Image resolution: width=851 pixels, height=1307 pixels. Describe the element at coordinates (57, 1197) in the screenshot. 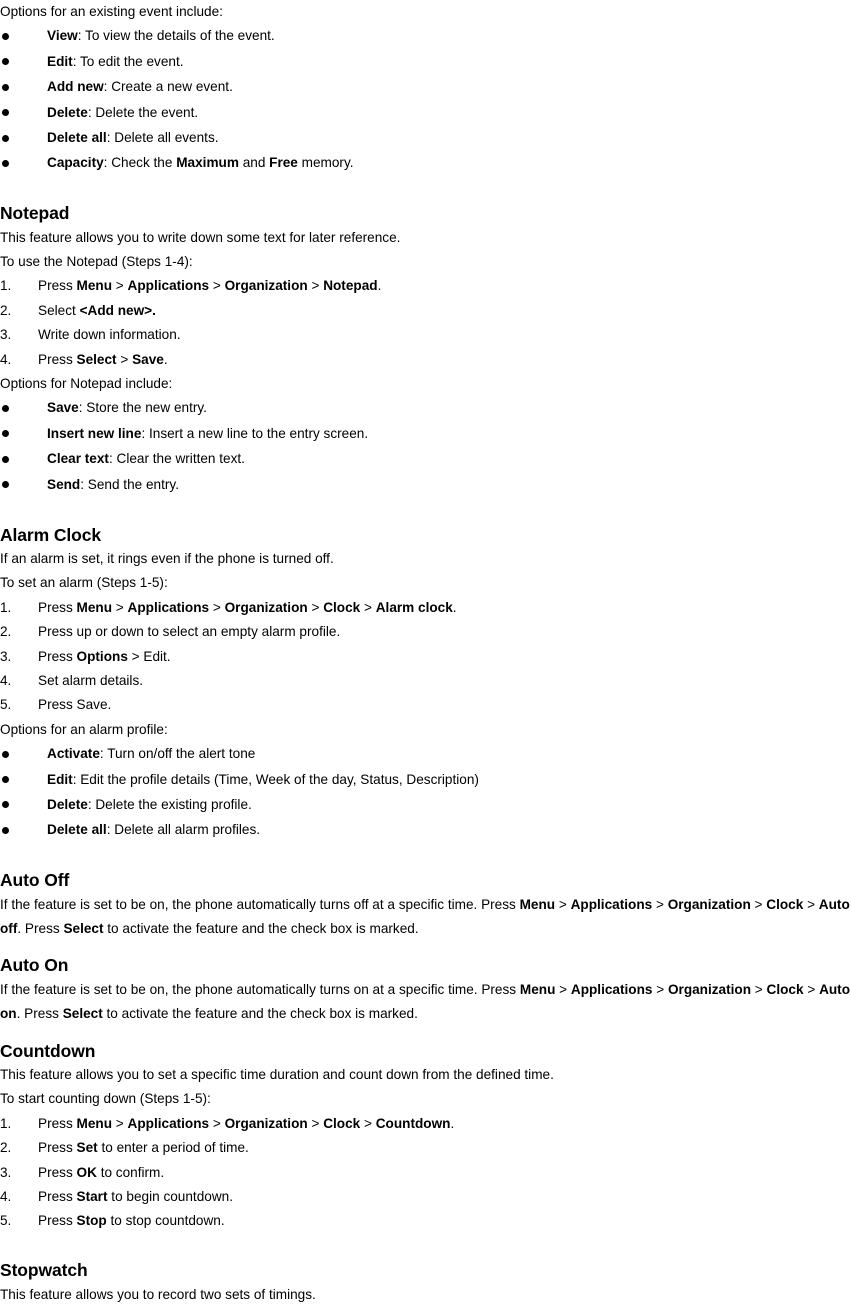

I see `countdown-steps-list-3-run-0: Press` at that location.